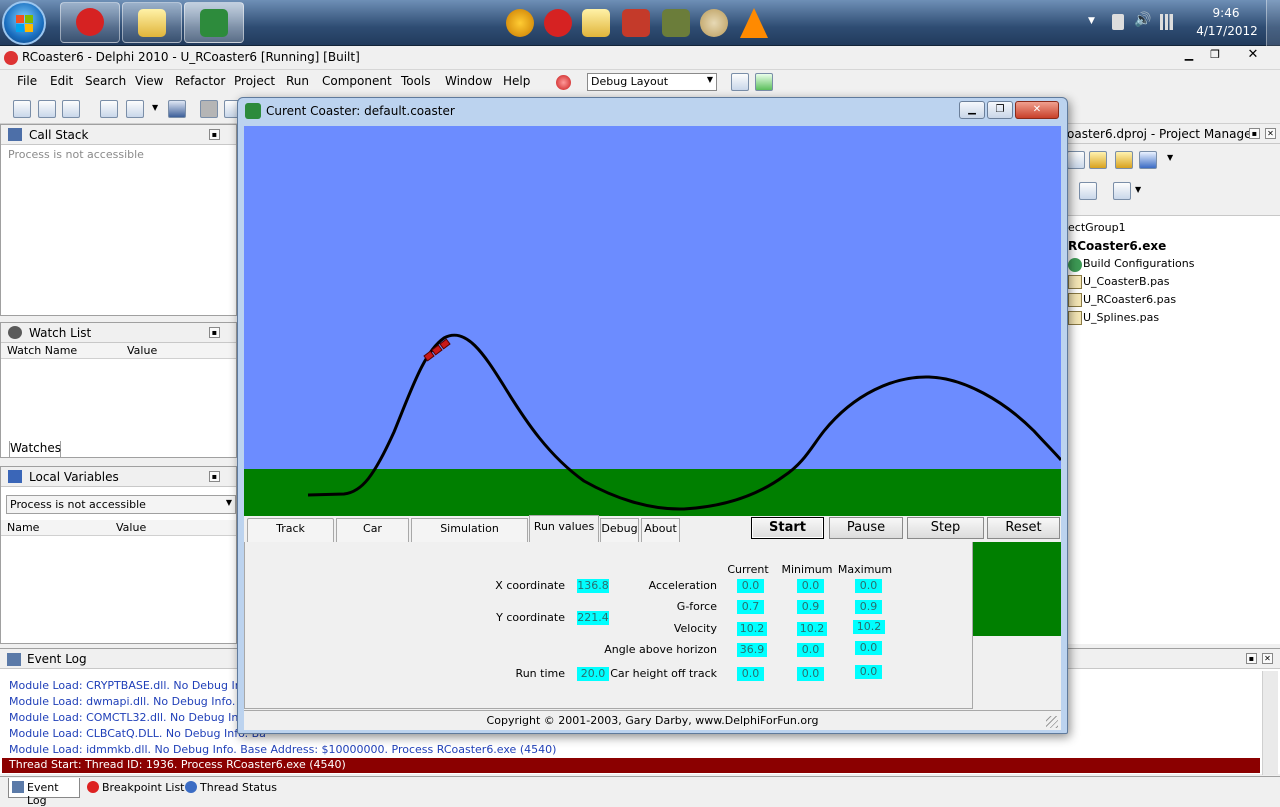 The height and width of the screenshot is (807, 1280). Describe the element at coordinates (109, 109) in the screenshot. I see `open-project-icon` at that location.